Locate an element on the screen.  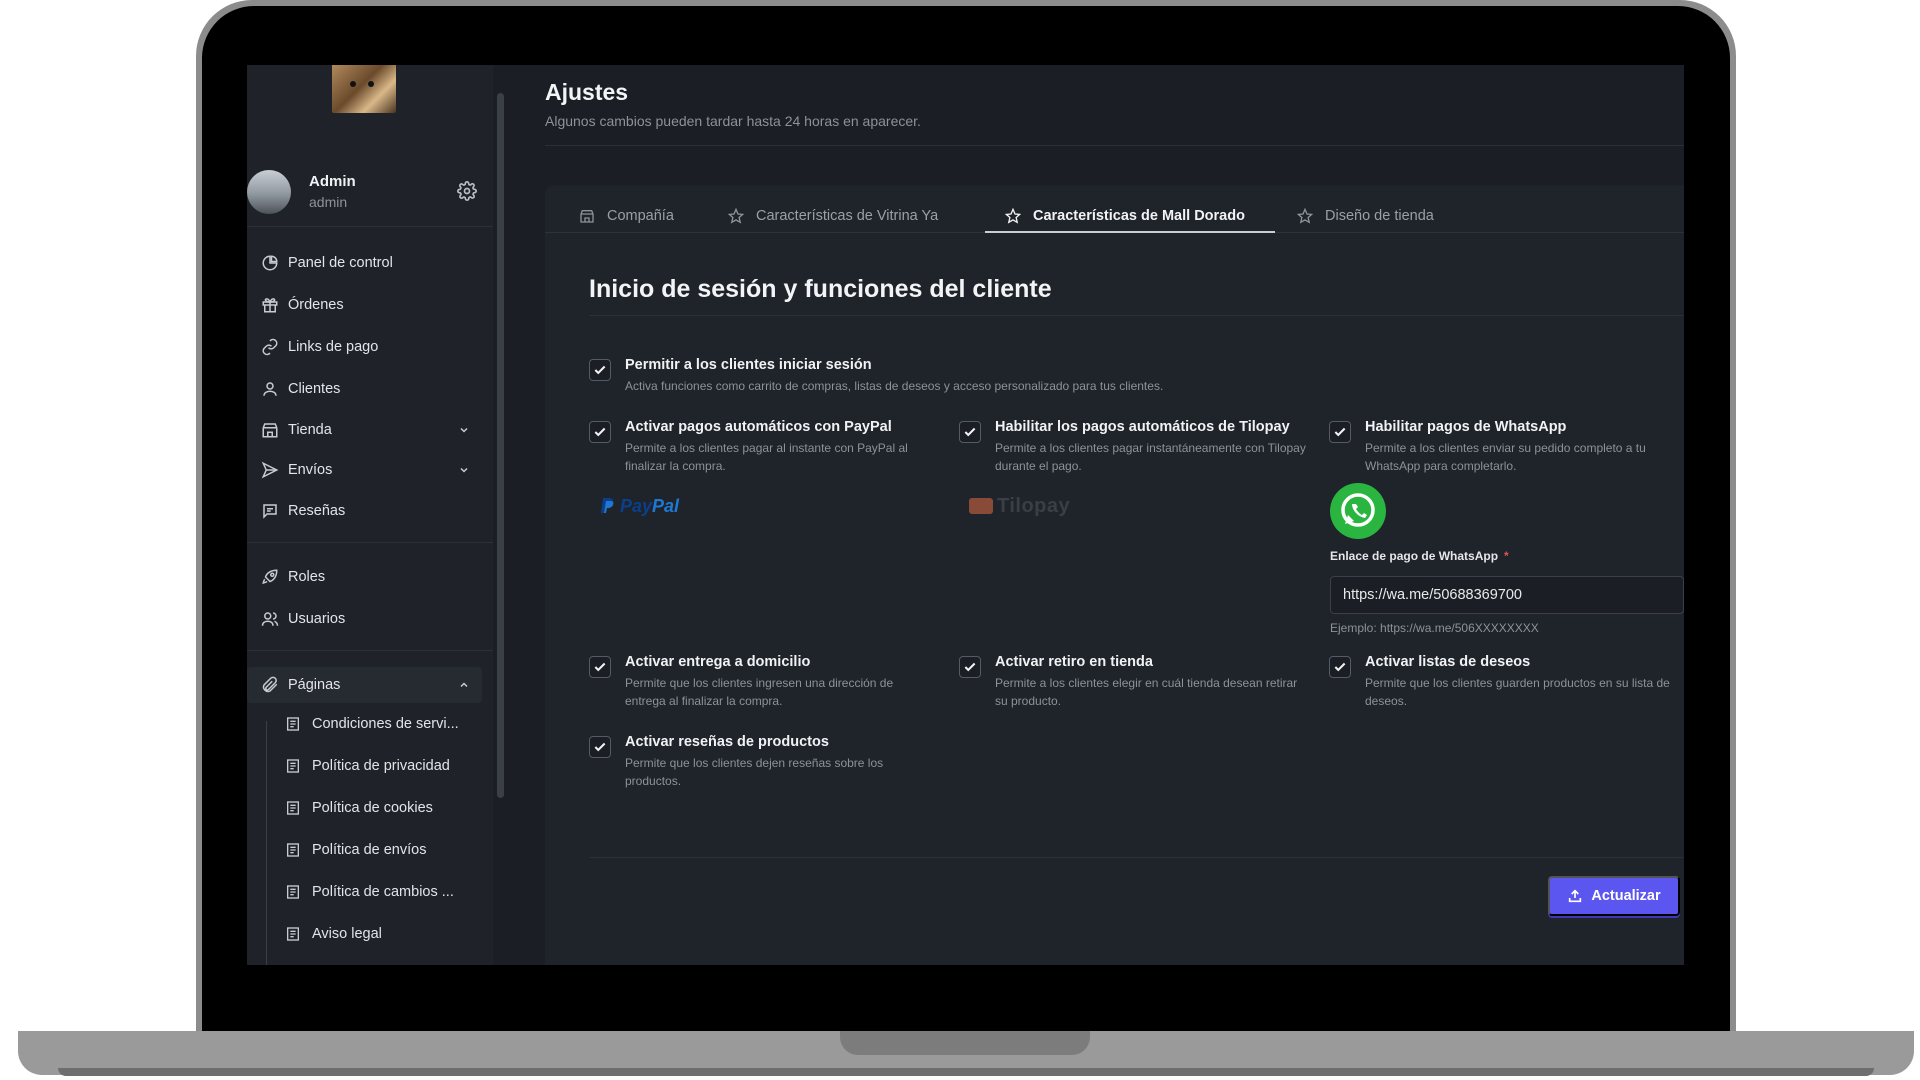
upload-icon is located at coordinates (1575, 896).